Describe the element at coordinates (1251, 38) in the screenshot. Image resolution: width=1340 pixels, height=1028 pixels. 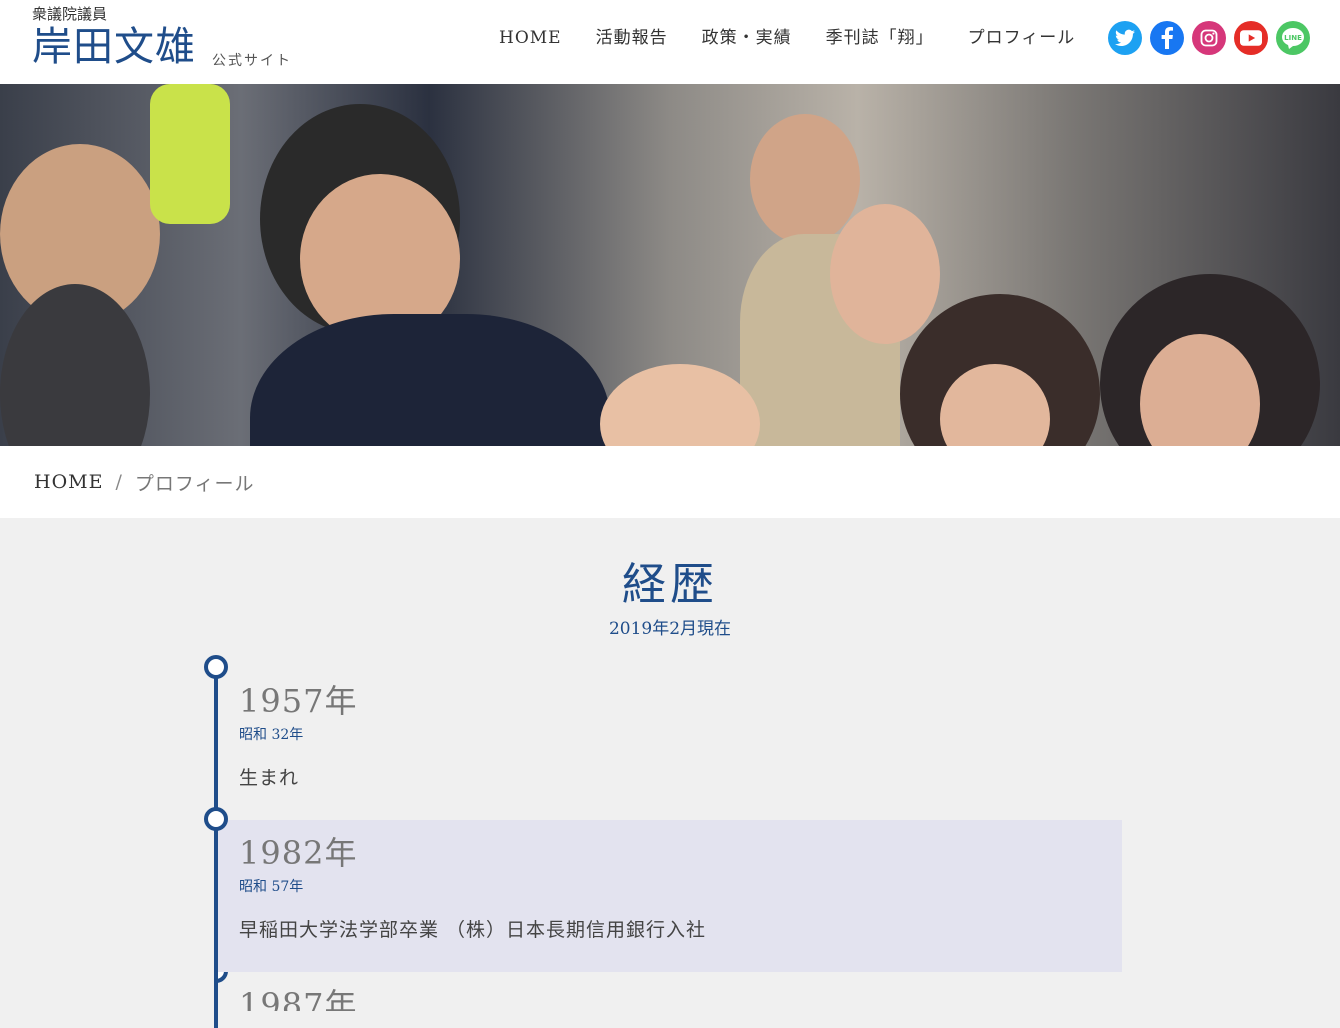
I see `youtube-icon` at that location.